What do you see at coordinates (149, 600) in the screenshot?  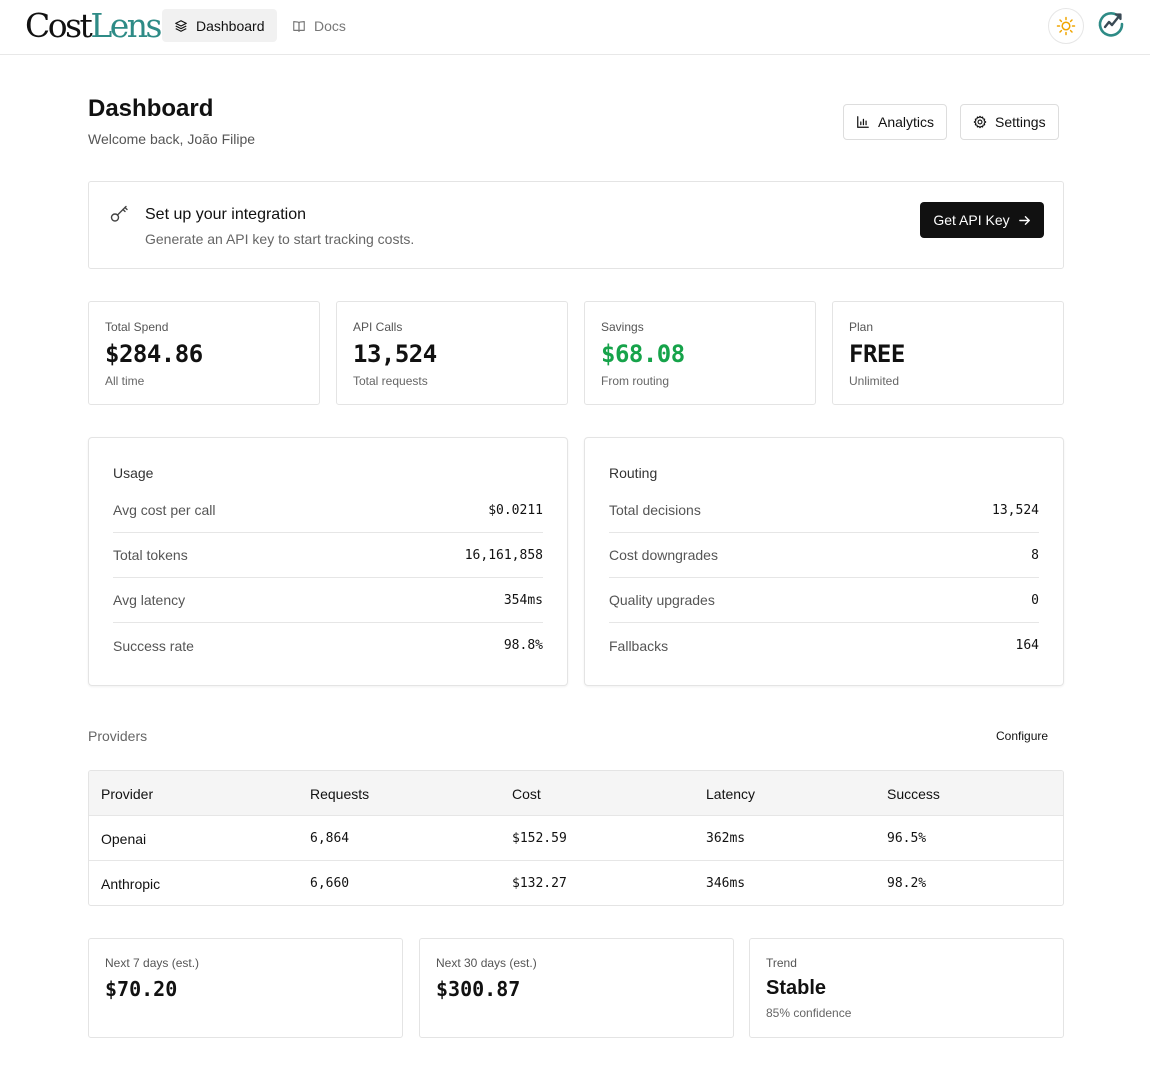 I see `metric-label: Avg latency` at bounding box center [149, 600].